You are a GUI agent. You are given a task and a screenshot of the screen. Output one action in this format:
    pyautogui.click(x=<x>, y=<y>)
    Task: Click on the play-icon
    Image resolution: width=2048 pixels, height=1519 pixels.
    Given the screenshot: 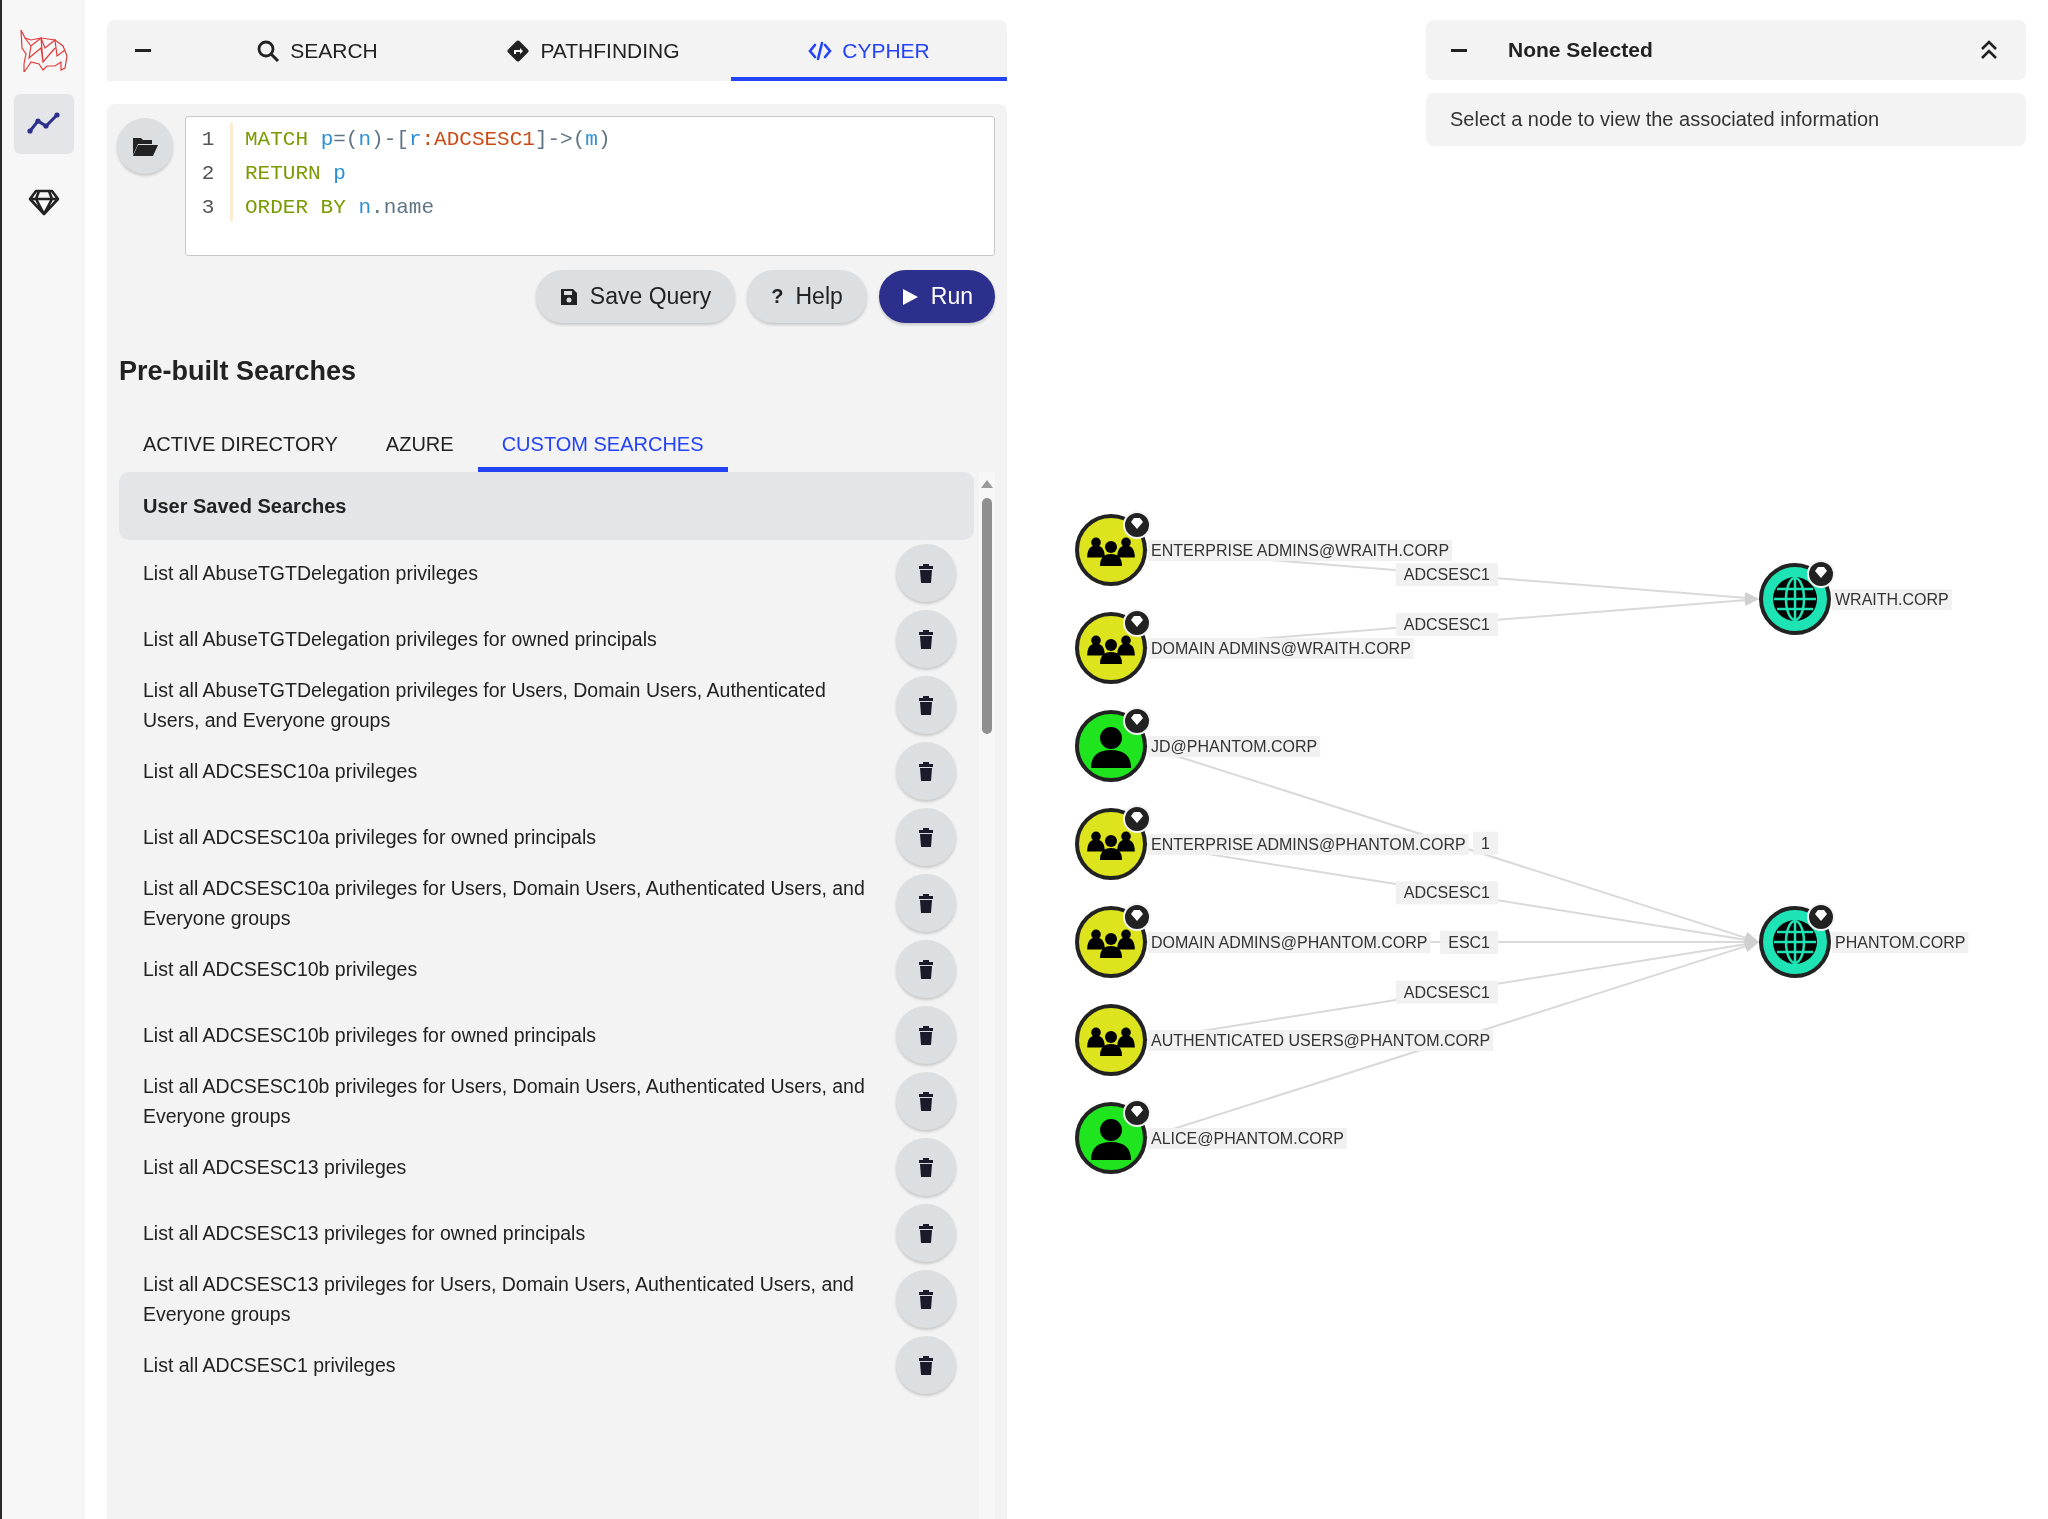 What is the action you would take?
    pyautogui.click(x=909, y=296)
    